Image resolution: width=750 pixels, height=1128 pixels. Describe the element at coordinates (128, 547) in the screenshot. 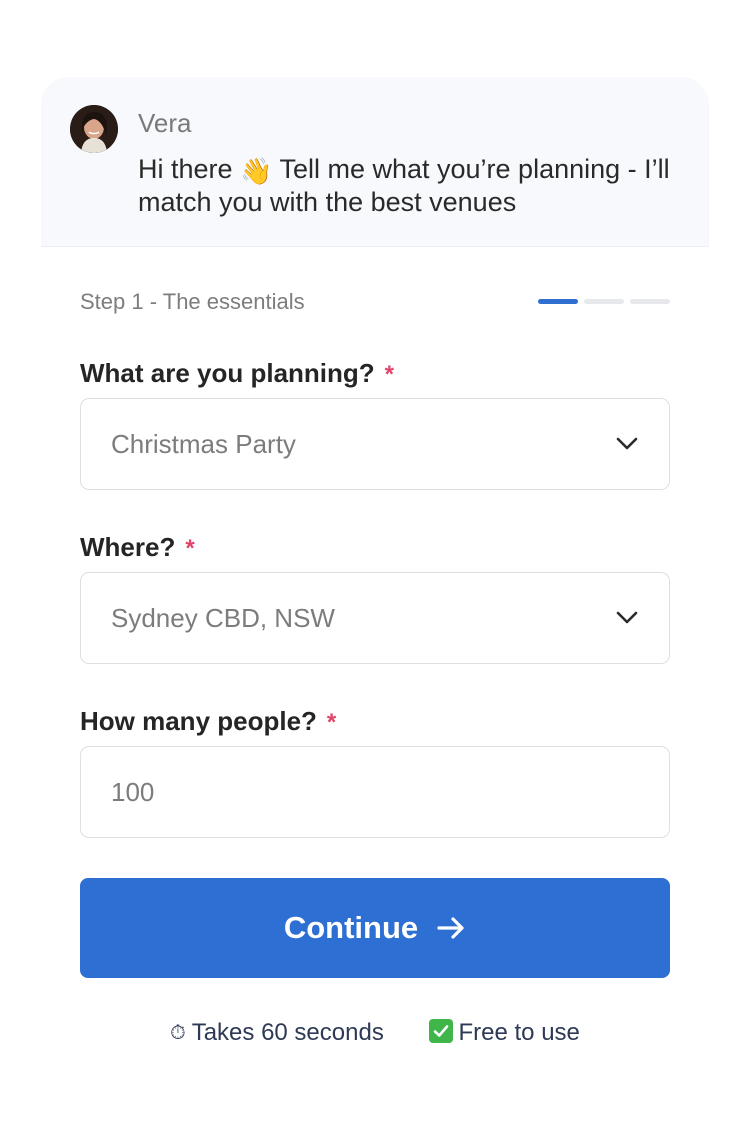

I see `location-label-text: Where?` at that location.